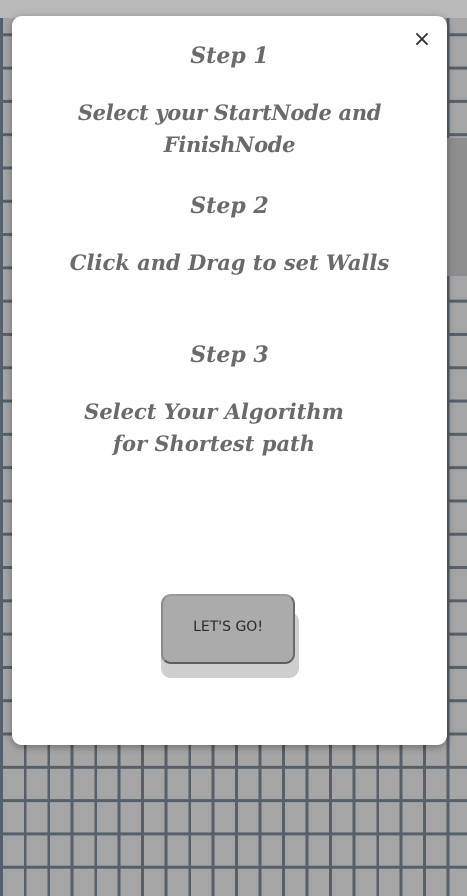  What do you see at coordinates (229, 206) in the screenshot?
I see `step-2-title: Step 2` at bounding box center [229, 206].